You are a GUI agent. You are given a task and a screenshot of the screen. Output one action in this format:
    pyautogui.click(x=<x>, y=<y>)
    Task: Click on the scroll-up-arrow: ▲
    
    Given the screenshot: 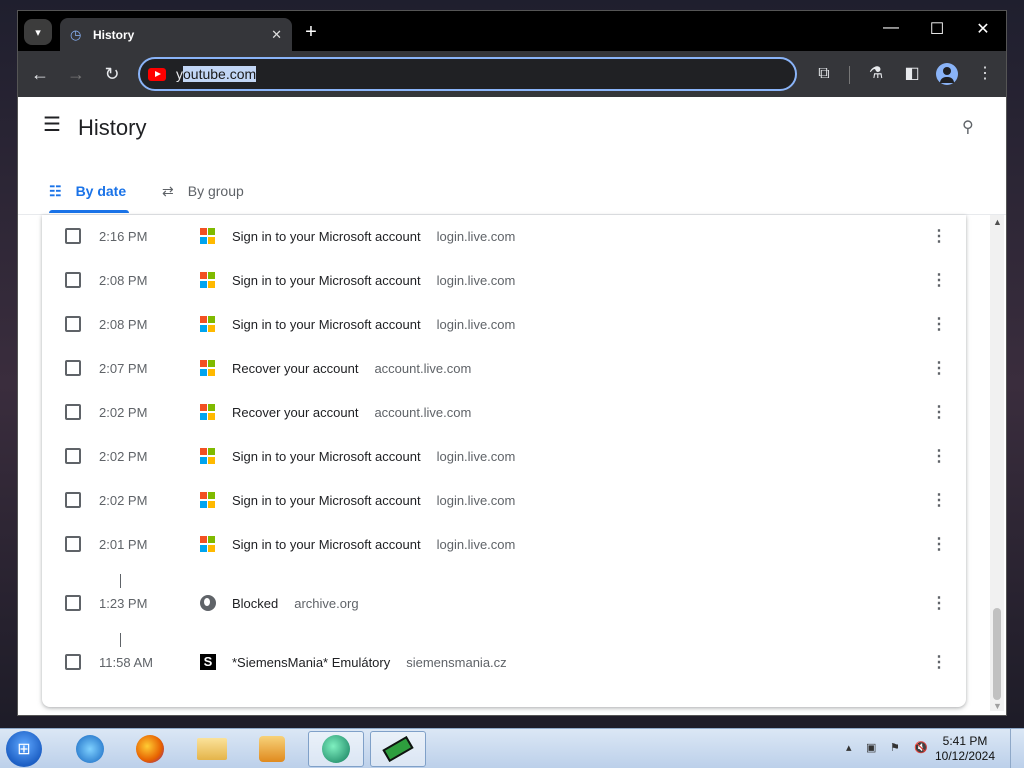 What is the action you would take?
    pyautogui.click(x=997, y=222)
    